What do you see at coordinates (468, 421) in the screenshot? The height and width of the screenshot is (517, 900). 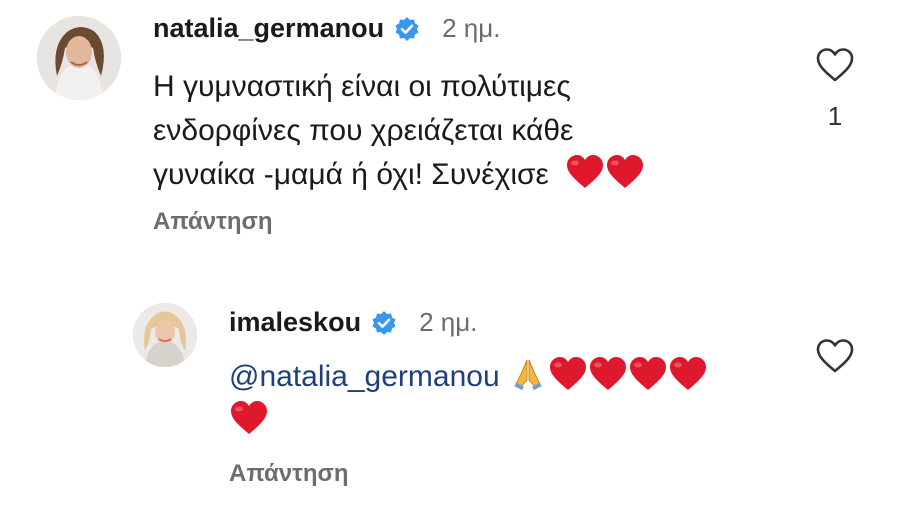 I see `comment-text-line` at bounding box center [468, 421].